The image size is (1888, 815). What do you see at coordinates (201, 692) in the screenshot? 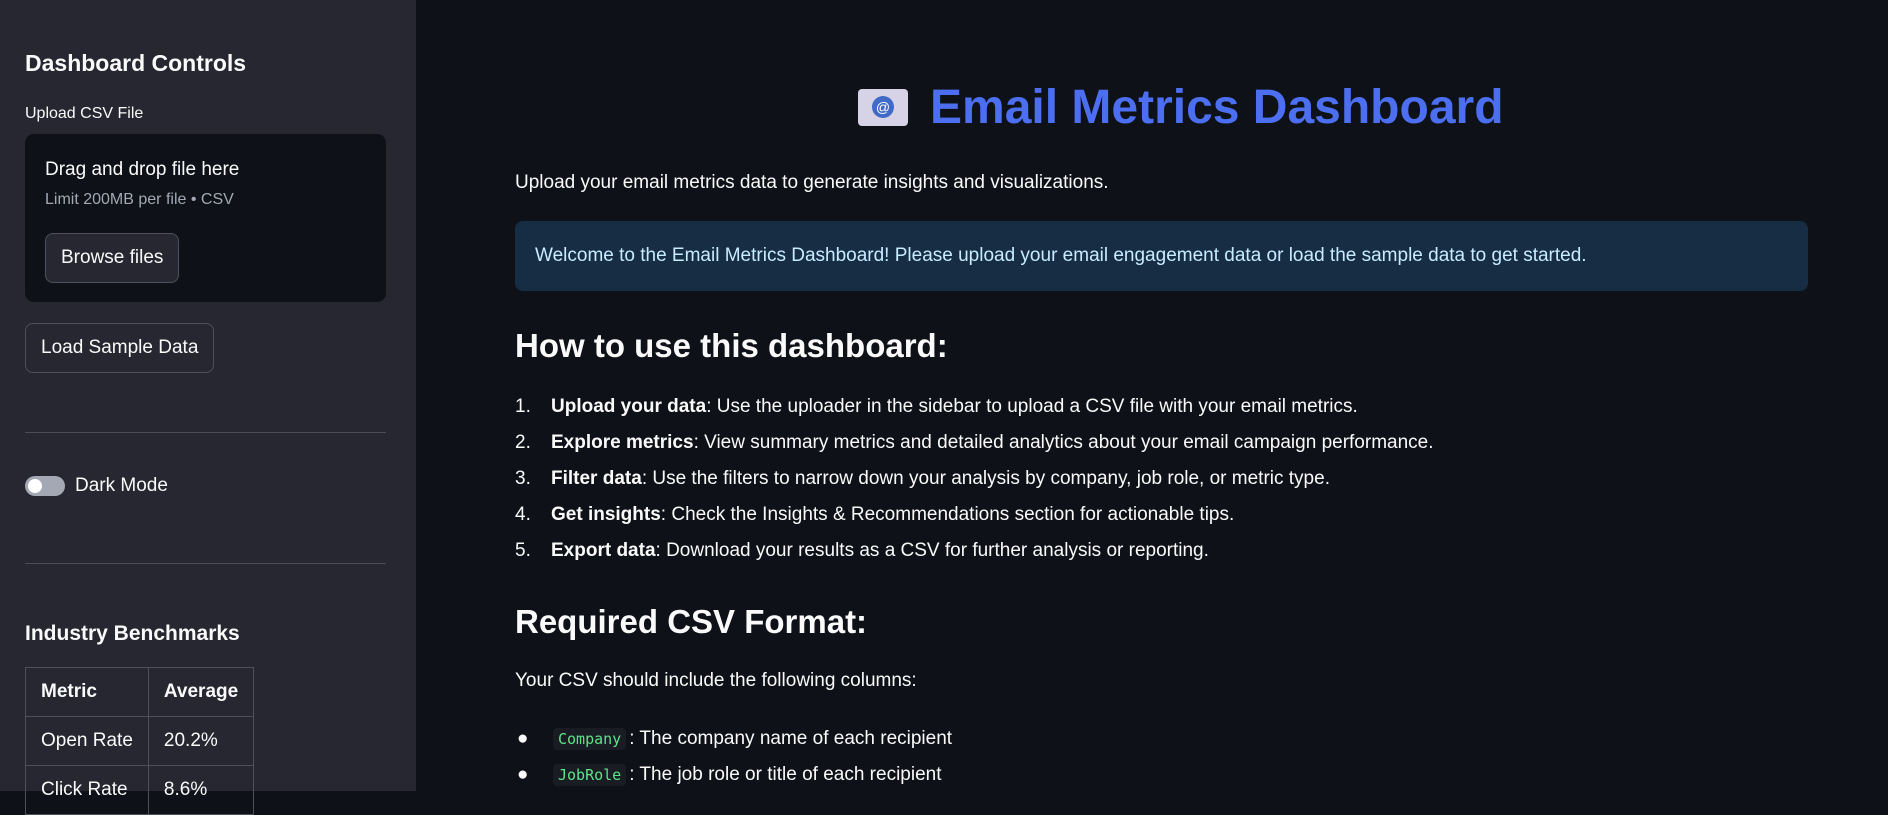
I see `table-header-cell: Average` at bounding box center [201, 692].